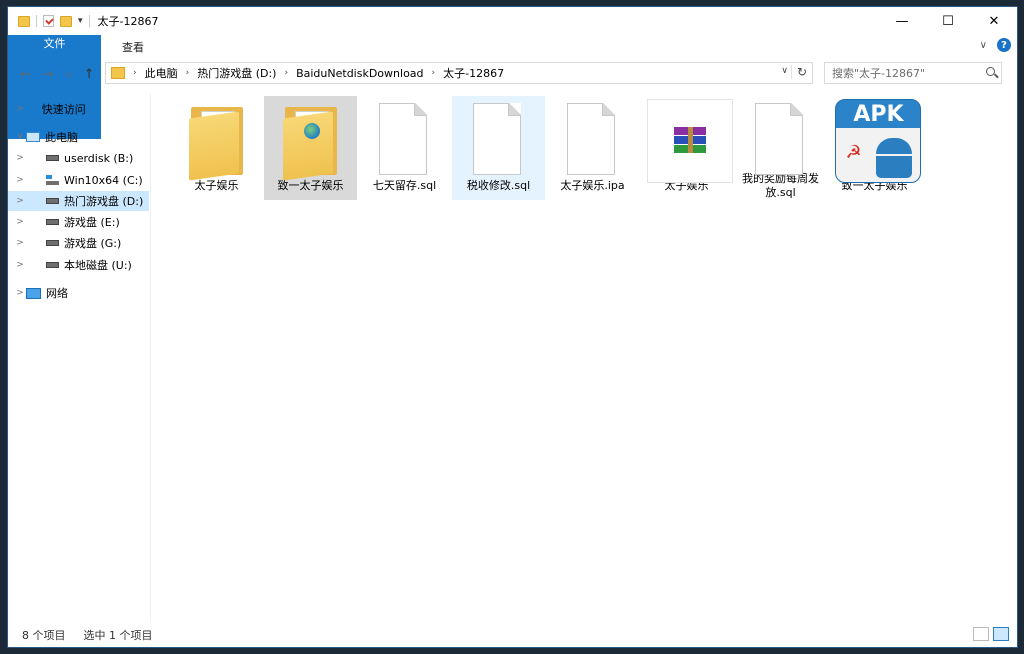 Image resolution: width=1024 pixels, height=654 pixels. I want to click on apk-label: APK, so click(878, 114).